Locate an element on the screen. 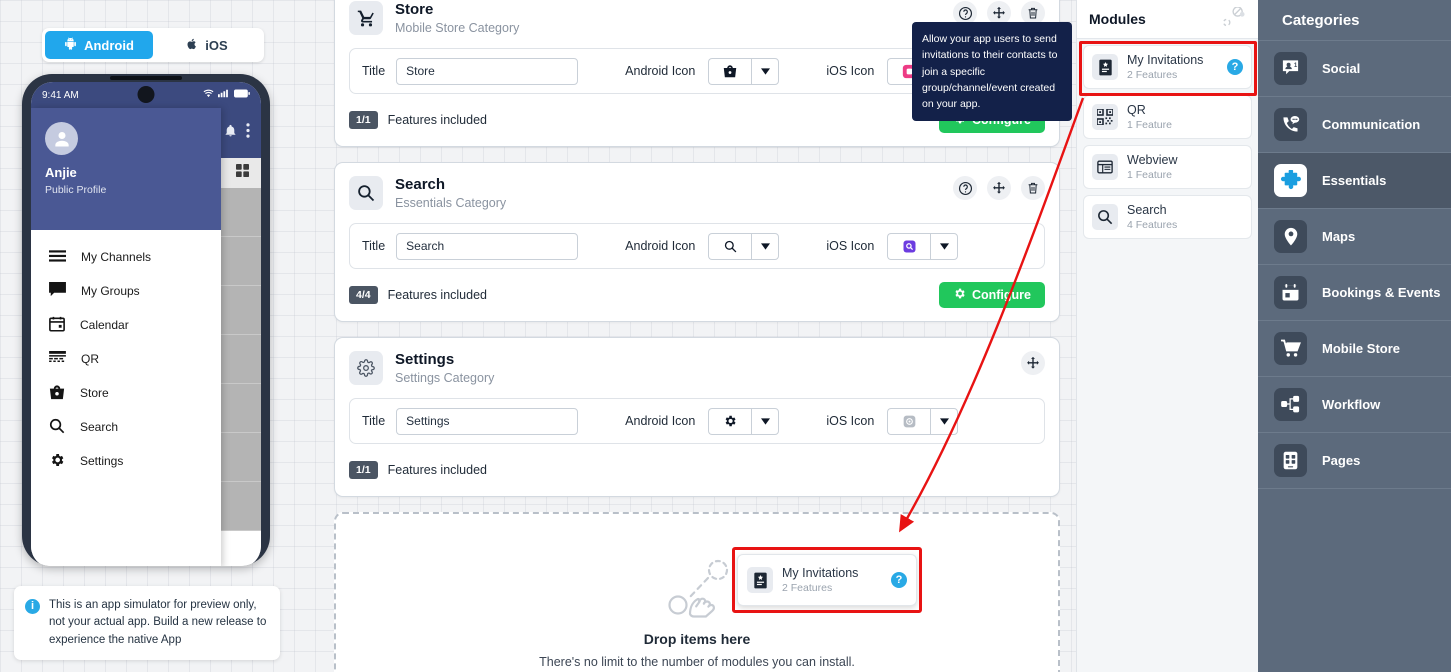 The width and height of the screenshot is (1451, 672). category-item-label: Maps is located at coordinates (1339, 236).